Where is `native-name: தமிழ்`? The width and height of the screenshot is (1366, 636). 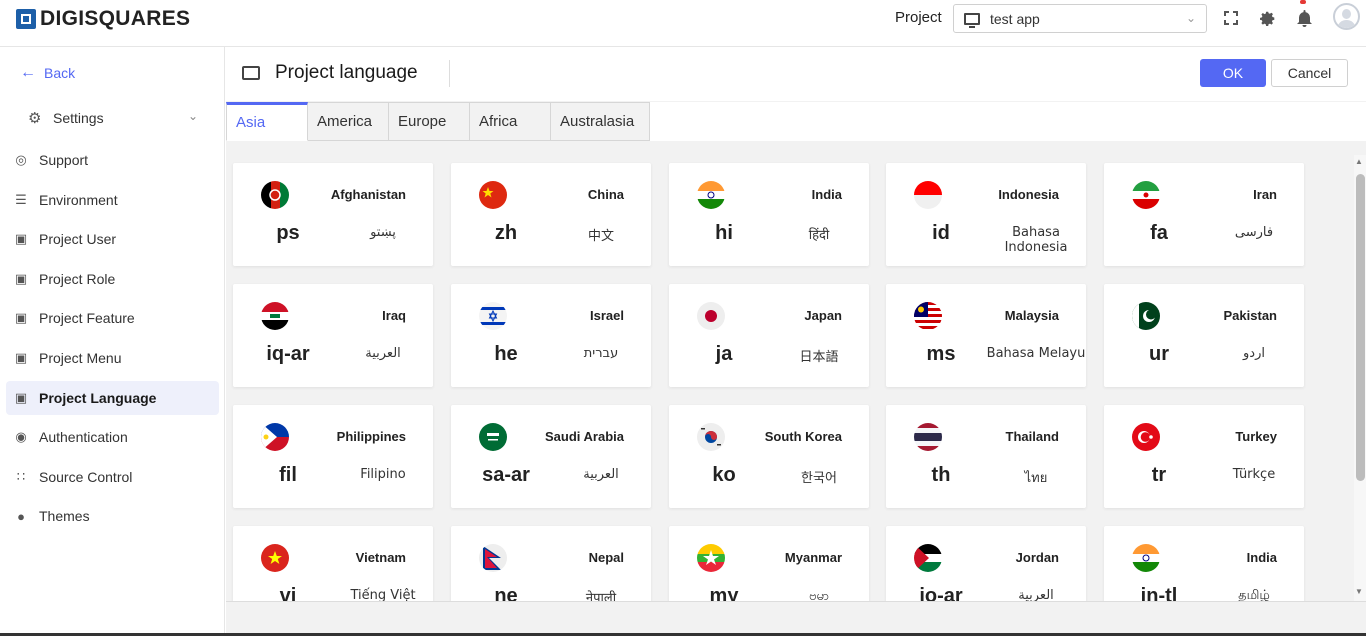 native-name: தமிழ் is located at coordinates (1254, 594).